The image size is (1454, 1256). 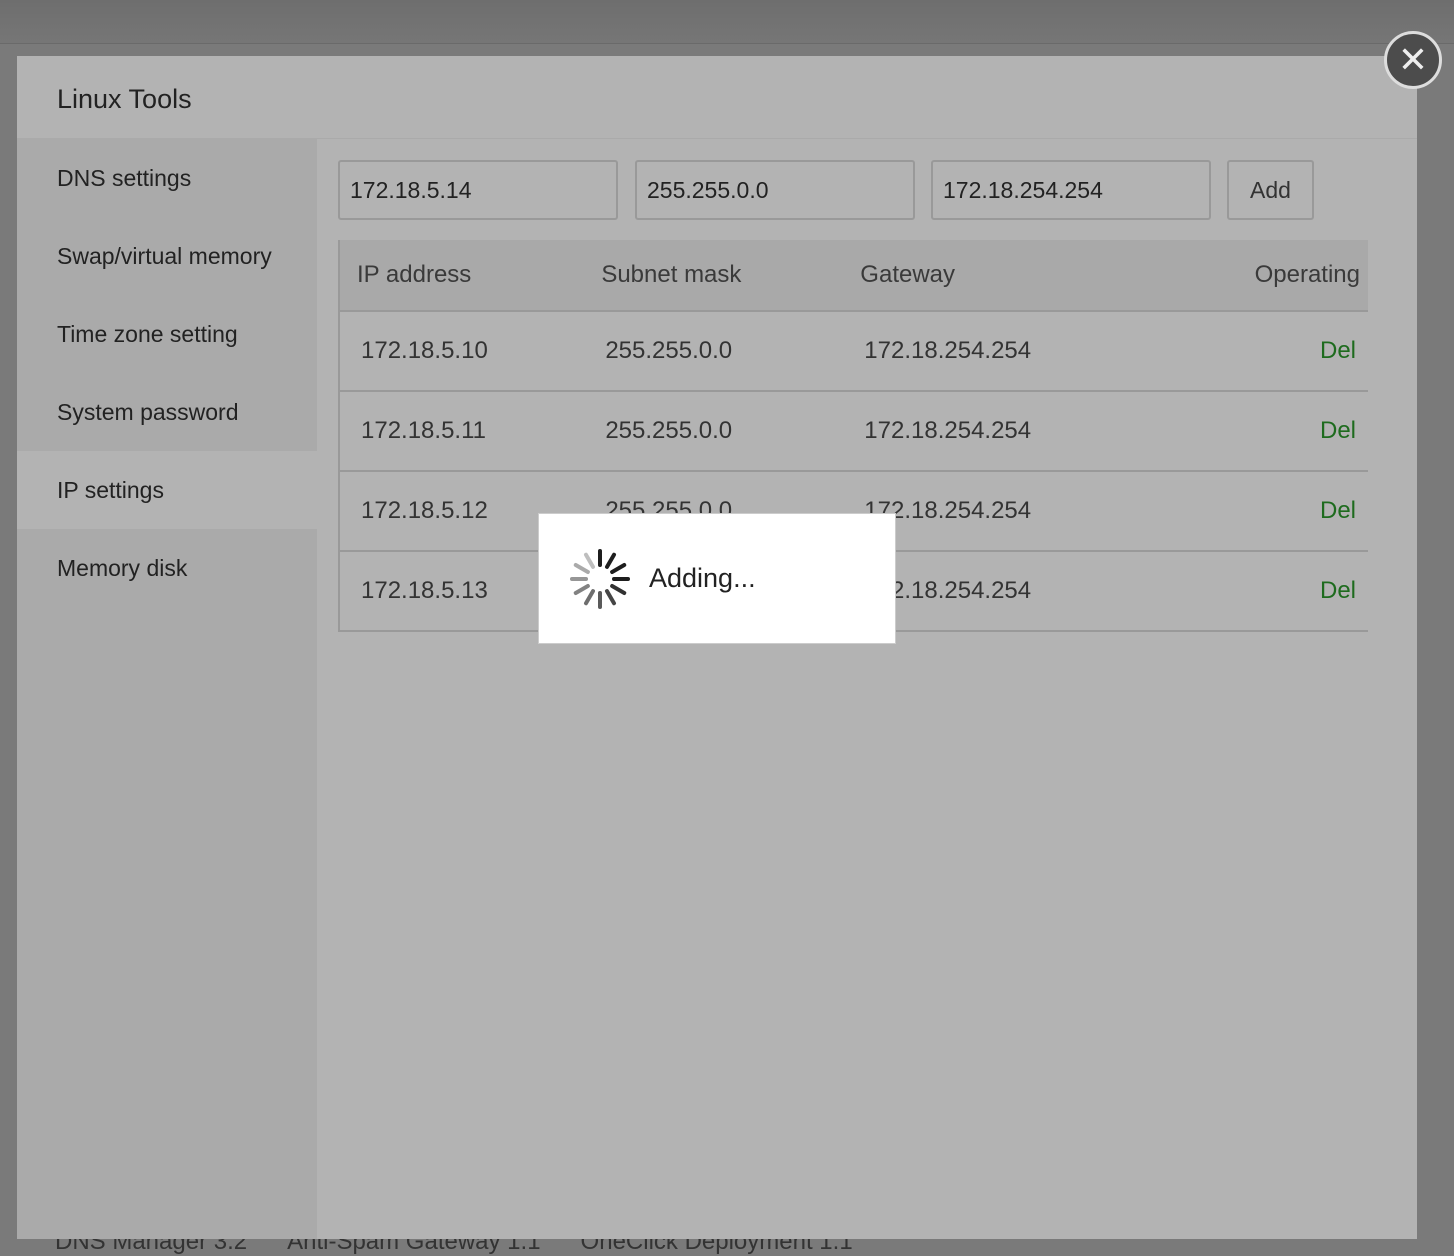 What do you see at coordinates (600, 578) in the screenshot?
I see `spinner-icon` at bounding box center [600, 578].